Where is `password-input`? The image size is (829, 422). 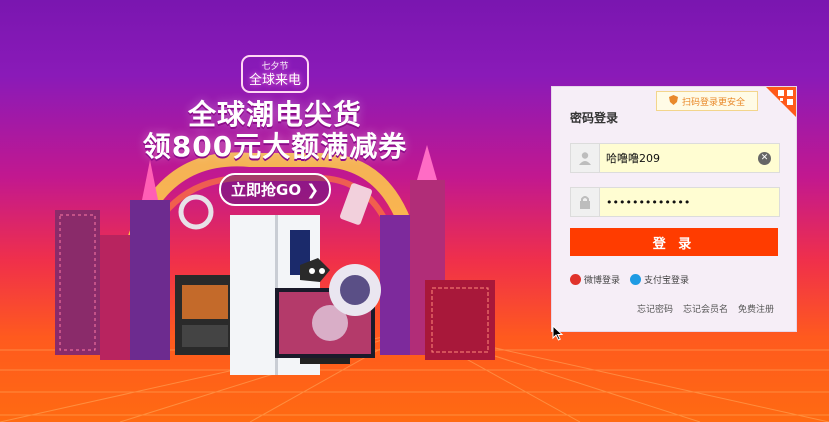 password-input is located at coordinates (689, 202).